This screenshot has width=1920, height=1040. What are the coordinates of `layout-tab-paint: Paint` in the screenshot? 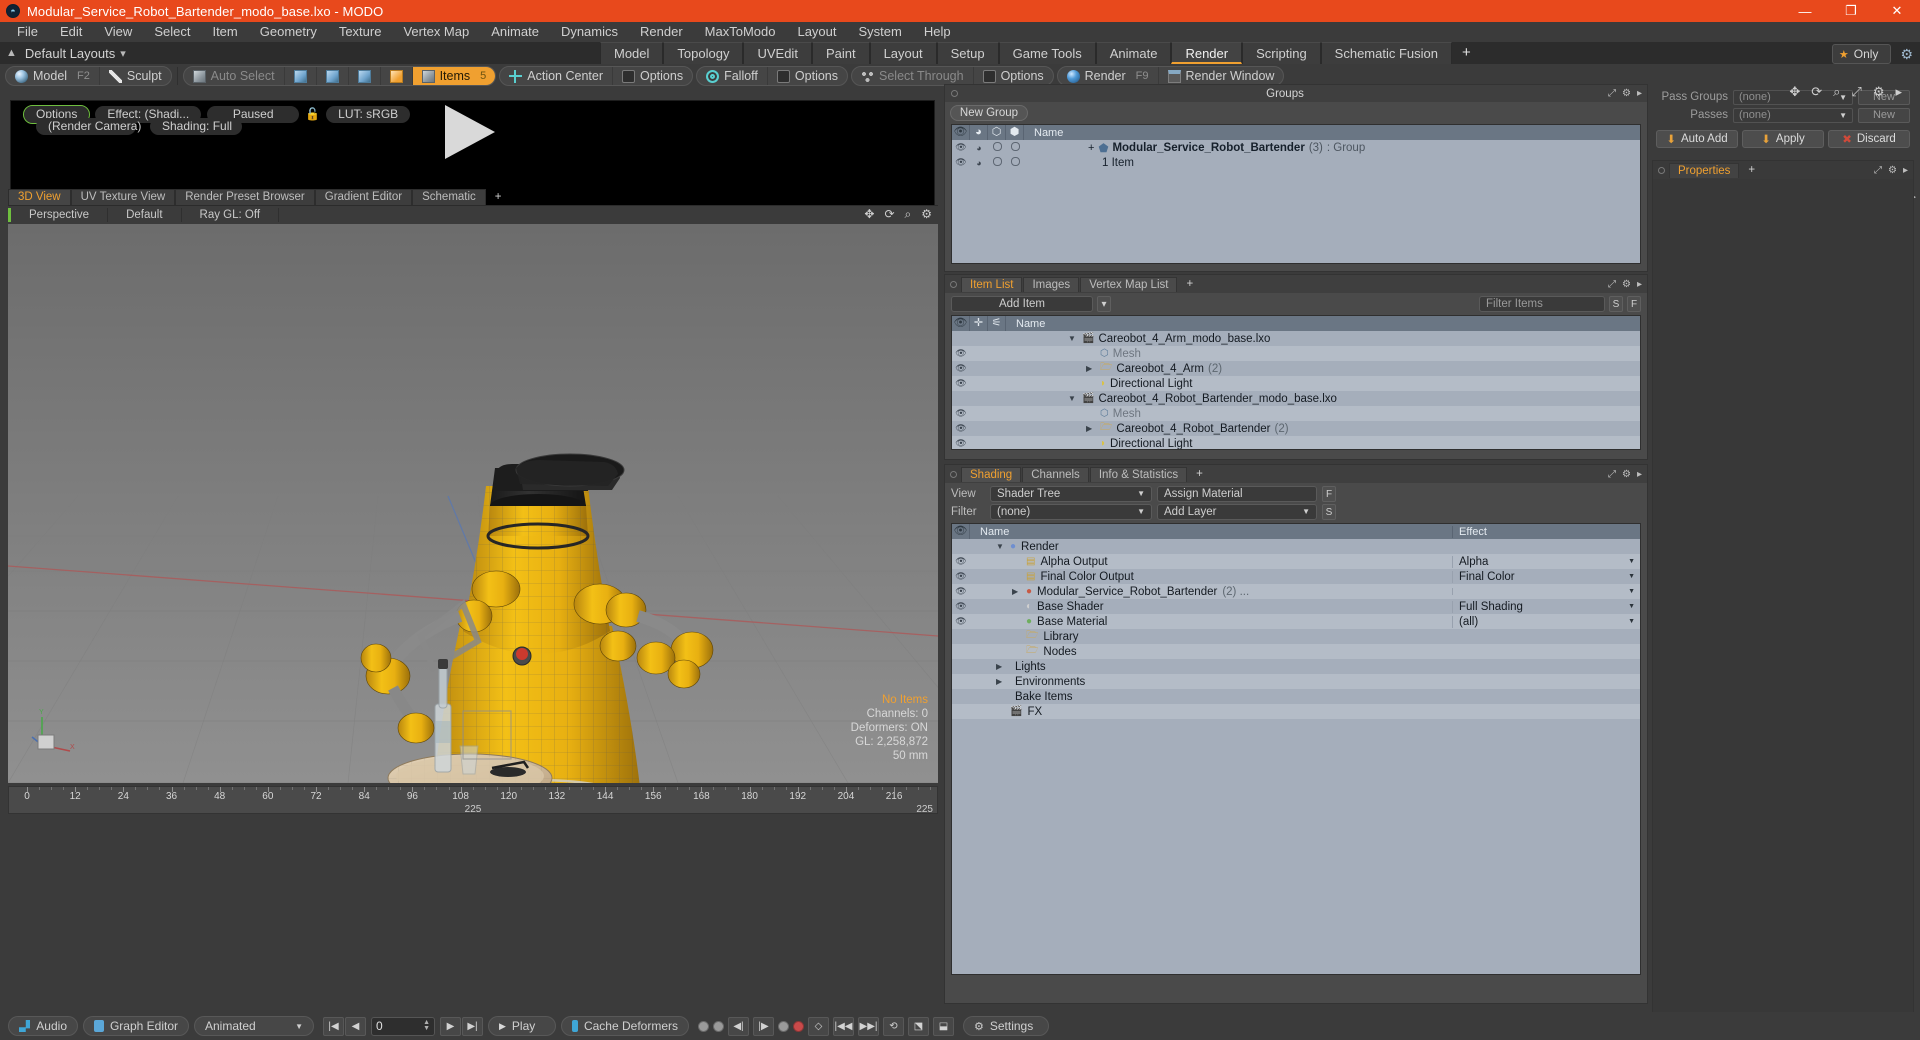 It's located at (840, 53).